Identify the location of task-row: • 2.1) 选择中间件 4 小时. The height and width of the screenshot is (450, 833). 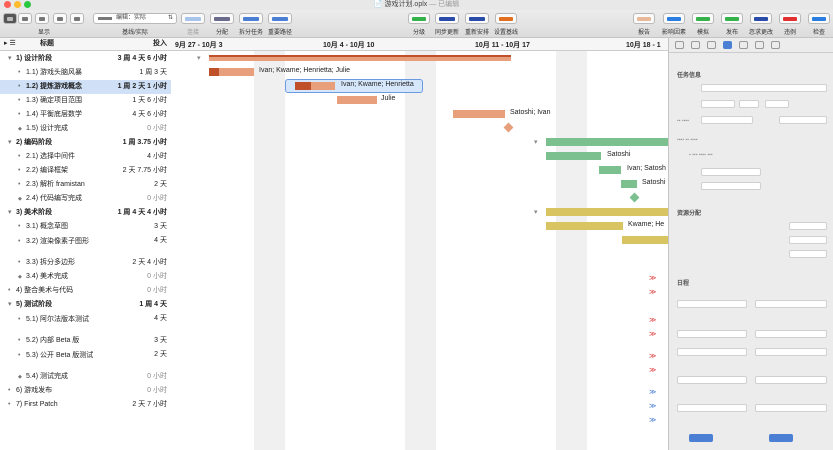
(85, 157).